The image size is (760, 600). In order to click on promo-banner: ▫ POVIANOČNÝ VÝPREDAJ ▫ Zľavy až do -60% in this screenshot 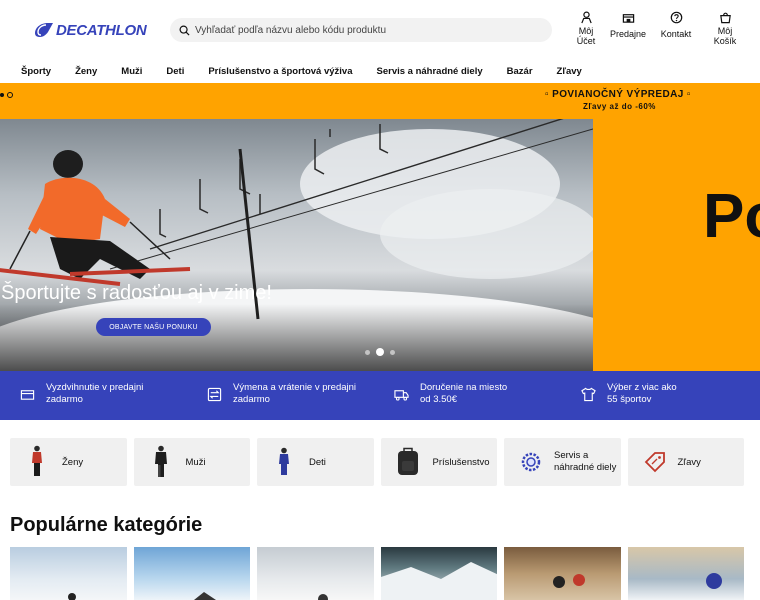, I will do `click(380, 101)`.